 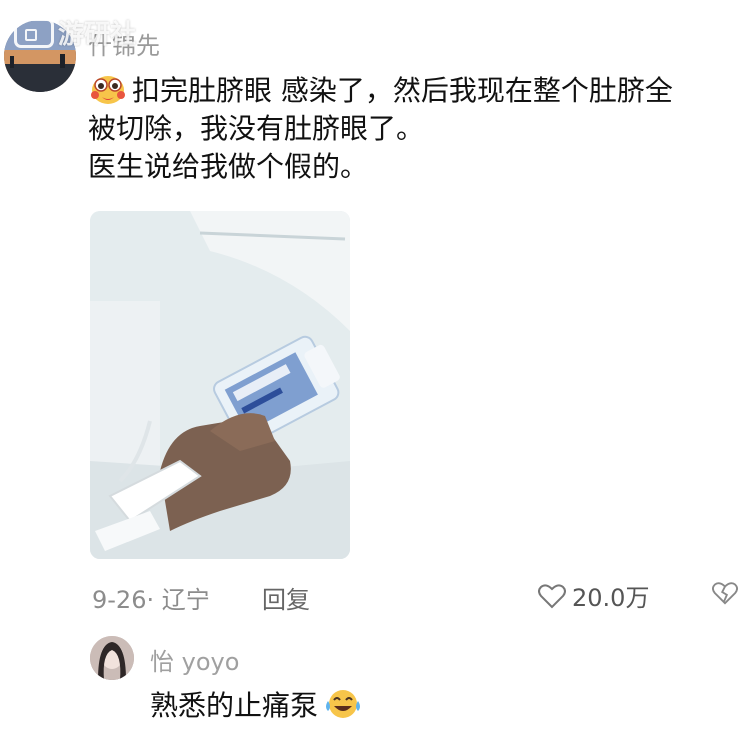 I want to click on dislike-button, so click(x=725, y=596).